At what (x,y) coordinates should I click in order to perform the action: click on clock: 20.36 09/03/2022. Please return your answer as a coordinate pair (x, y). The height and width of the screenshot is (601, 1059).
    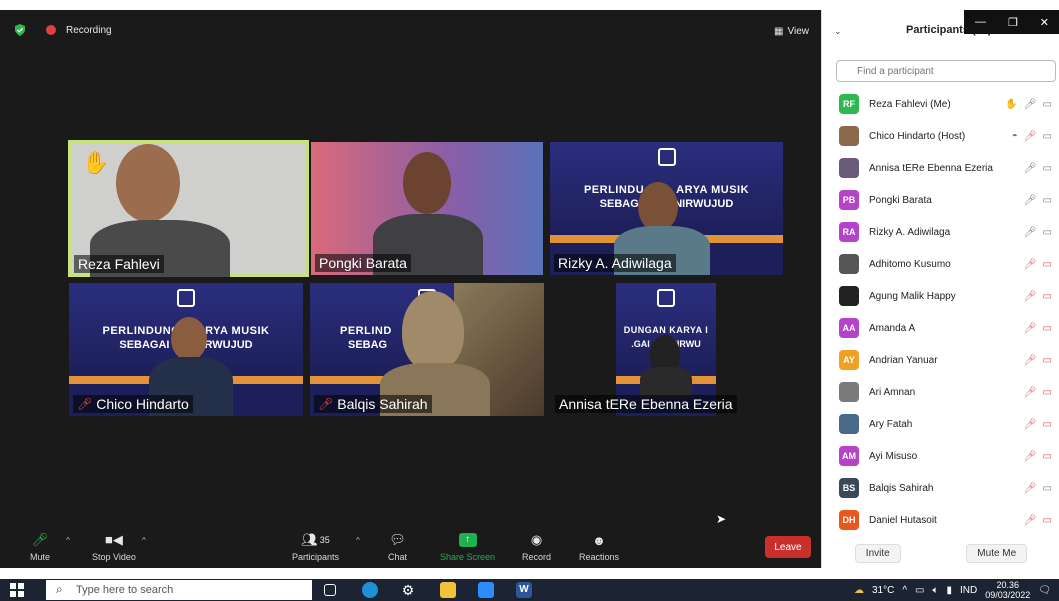
    Looking at the image, I should click on (1007, 590).